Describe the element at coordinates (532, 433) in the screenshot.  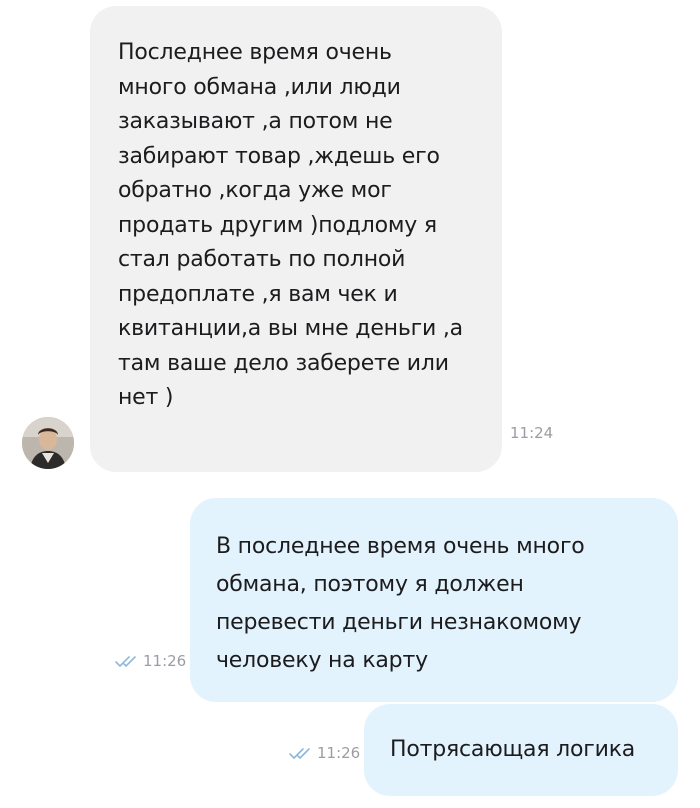
I see `incoming-message-time: 11:24` at that location.